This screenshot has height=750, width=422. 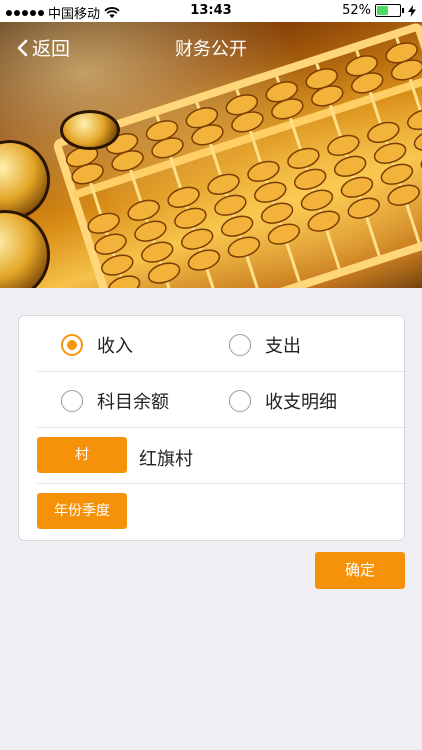 I want to click on status-bar: 中国移动 13:43 52%, so click(x=211, y=11).